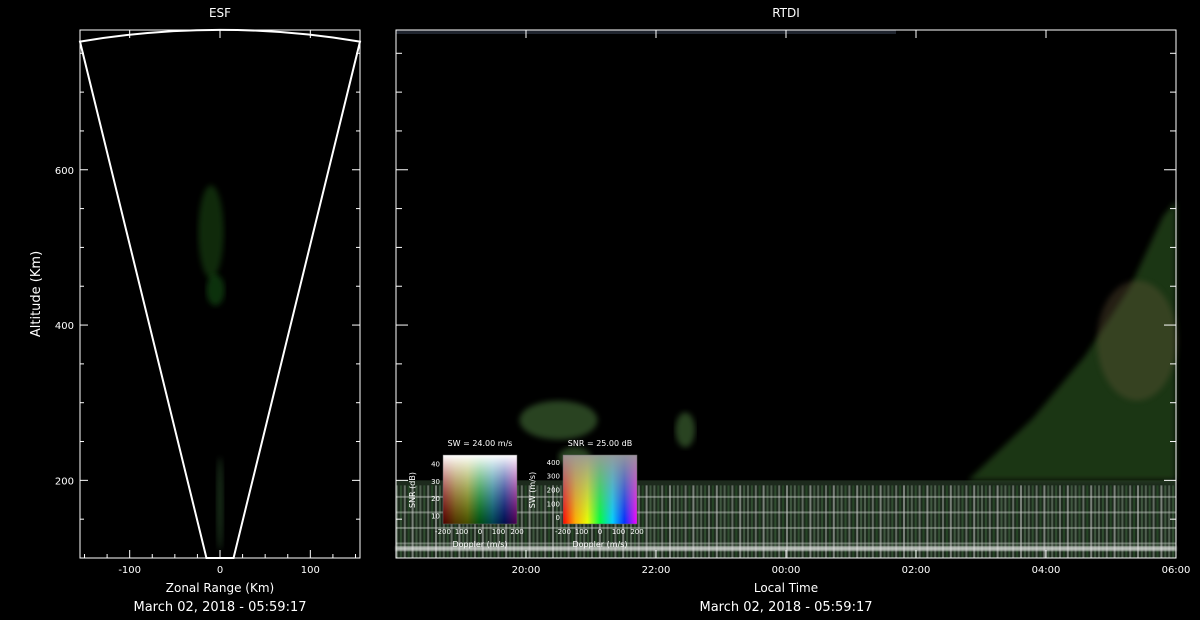 The width and height of the screenshot is (1200, 620). What do you see at coordinates (786, 588) in the screenshot?
I see `rtdi-xlabel: Local Time` at bounding box center [786, 588].